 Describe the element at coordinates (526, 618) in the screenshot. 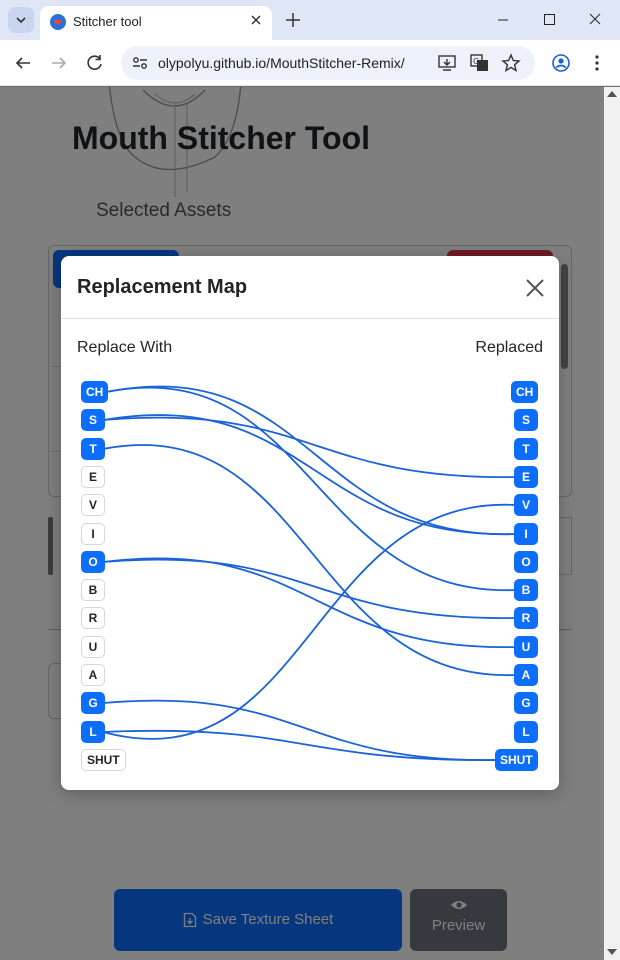

I see `replaced-chip-r: R` at that location.